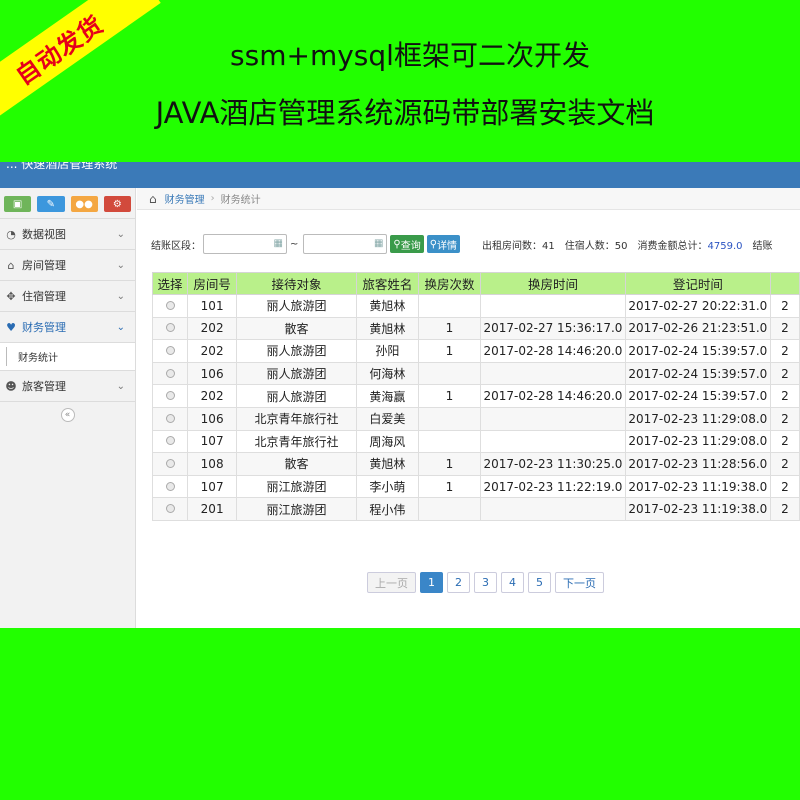 The height and width of the screenshot is (800, 800). What do you see at coordinates (475, 306) in the screenshot?
I see `table-row: 101 丽人旅游团 黄旭林 2017-02-27 20:22:31.0 2` at bounding box center [475, 306].